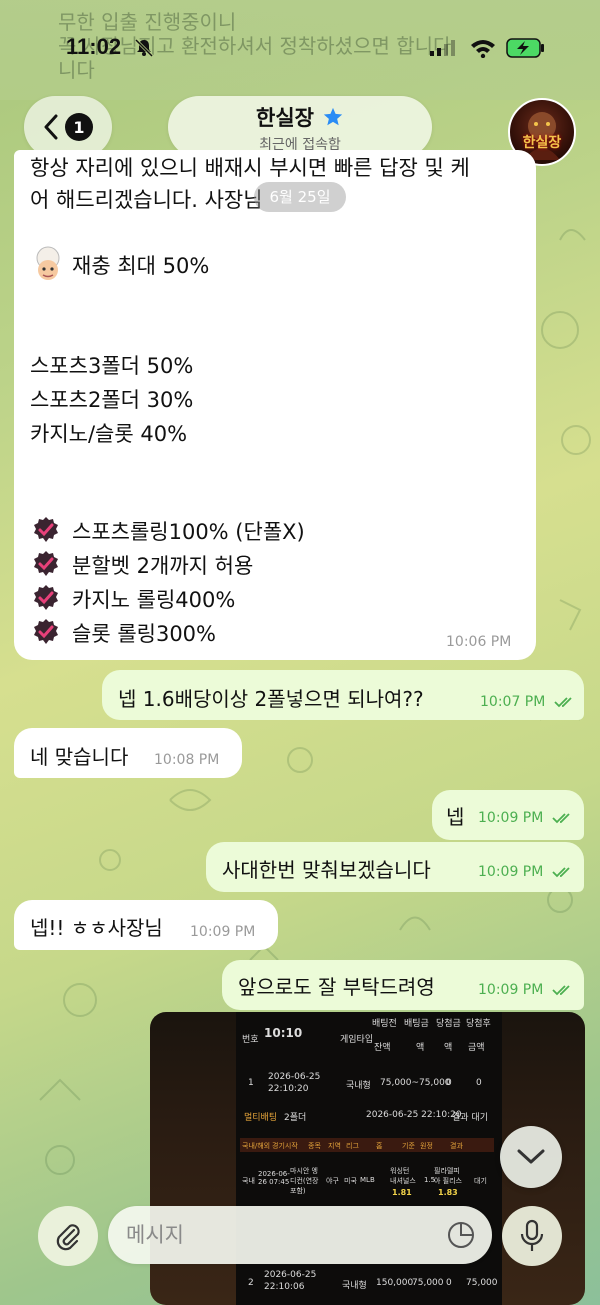  I want to click on photo-text: 1.81, so click(402, 1192).